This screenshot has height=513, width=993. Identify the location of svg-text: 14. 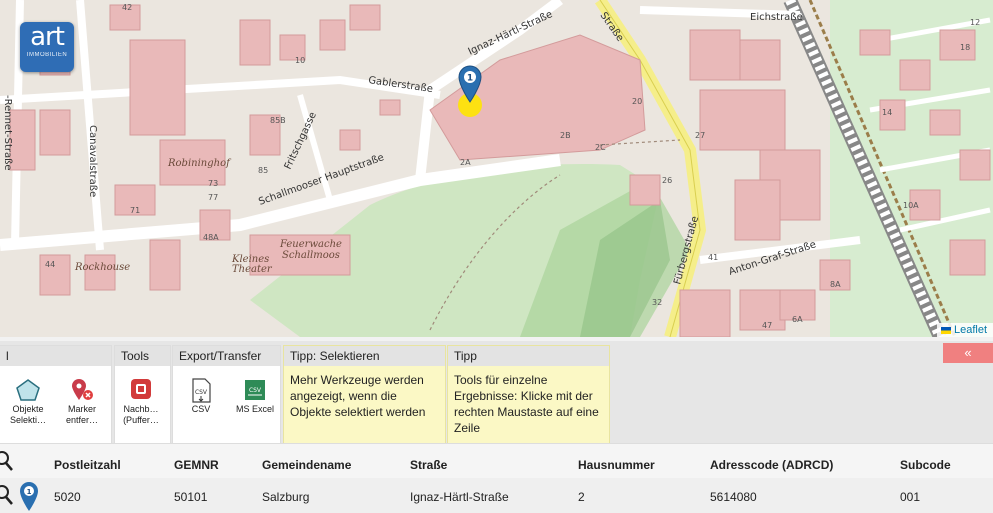
(887, 112).